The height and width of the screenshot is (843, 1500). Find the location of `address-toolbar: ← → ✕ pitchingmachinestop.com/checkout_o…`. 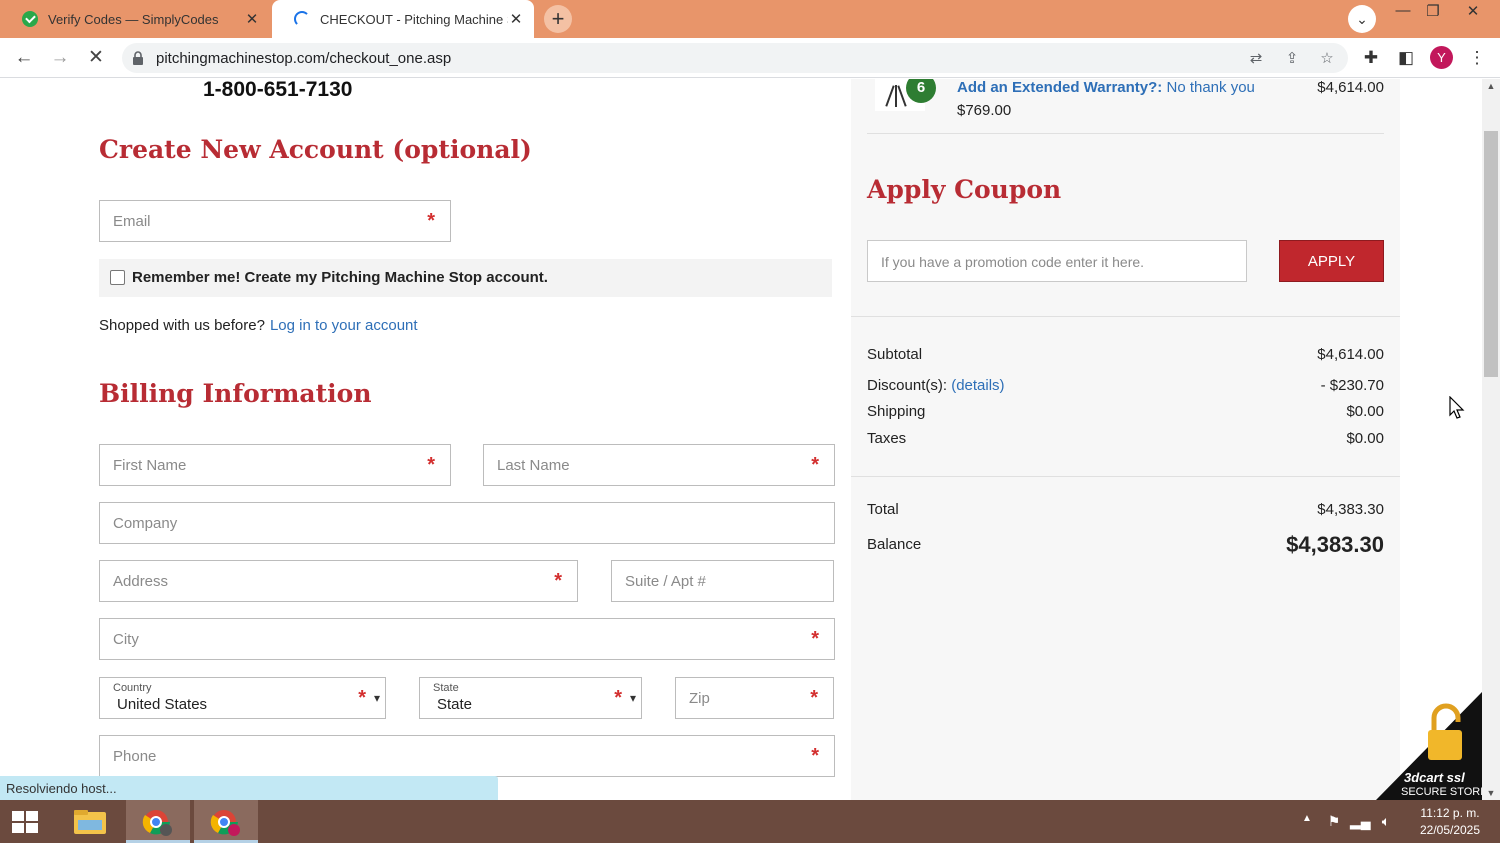

address-toolbar: ← → ✕ pitchingmachinestop.com/checkout_o… is located at coordinates (750, 58).